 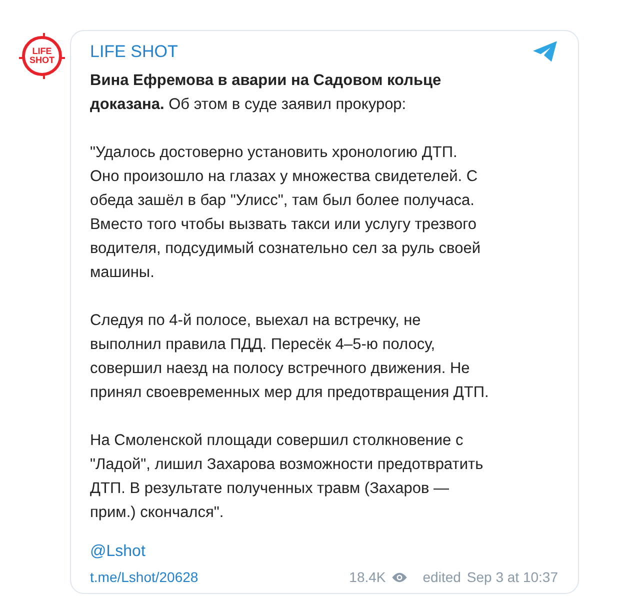 I want to click on channel-logo: LIFE SHOT, so click(x=42, y=56).